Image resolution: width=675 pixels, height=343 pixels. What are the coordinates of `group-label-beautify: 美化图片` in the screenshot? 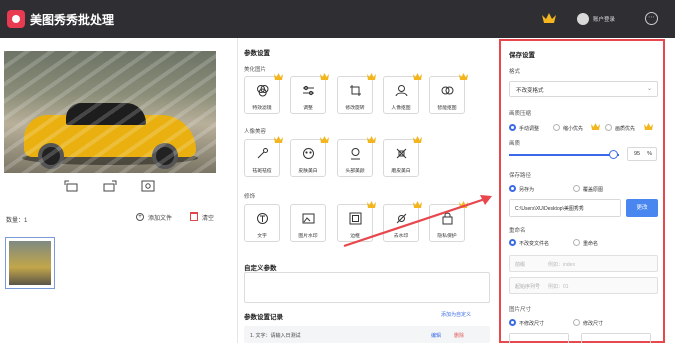 It's located at (255, 70).